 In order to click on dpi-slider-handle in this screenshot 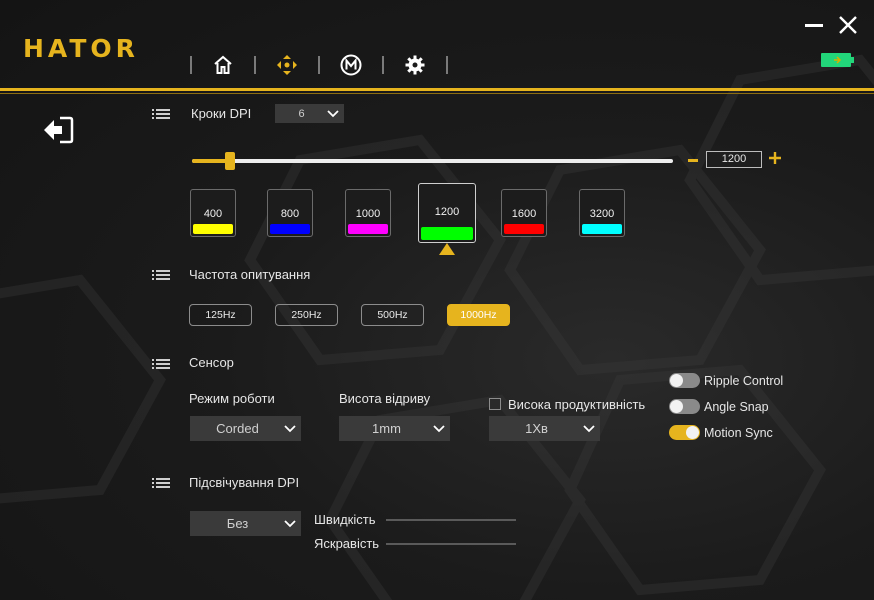, I will do `click(230, 161)`.